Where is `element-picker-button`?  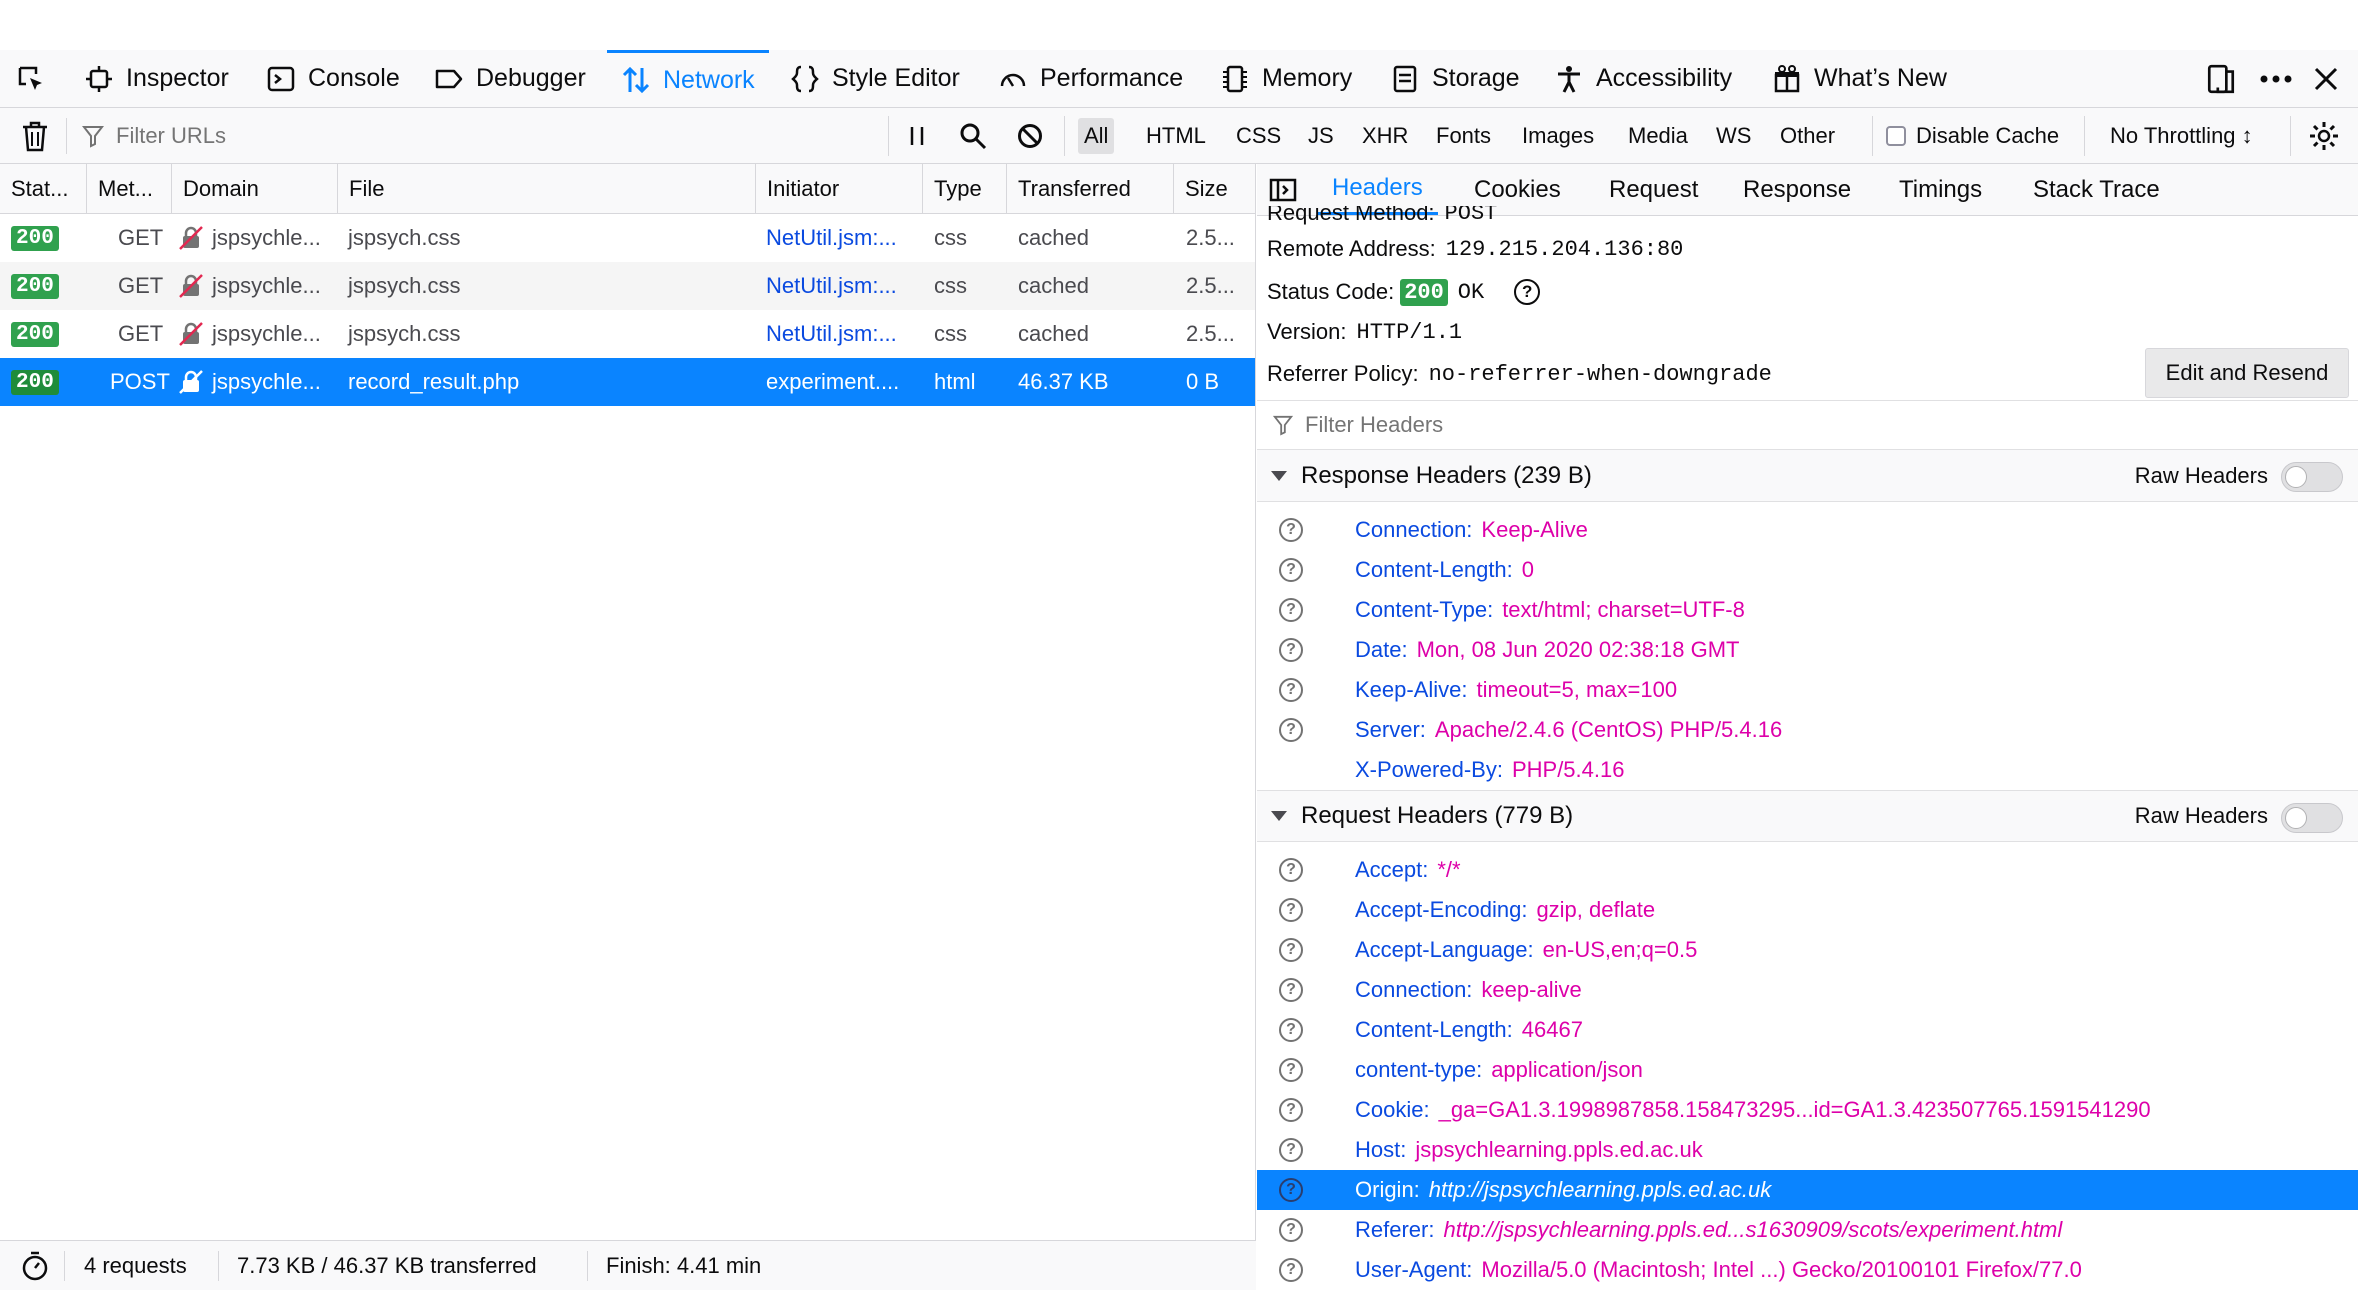
element-picker-button is located at coordinates (31, 78).